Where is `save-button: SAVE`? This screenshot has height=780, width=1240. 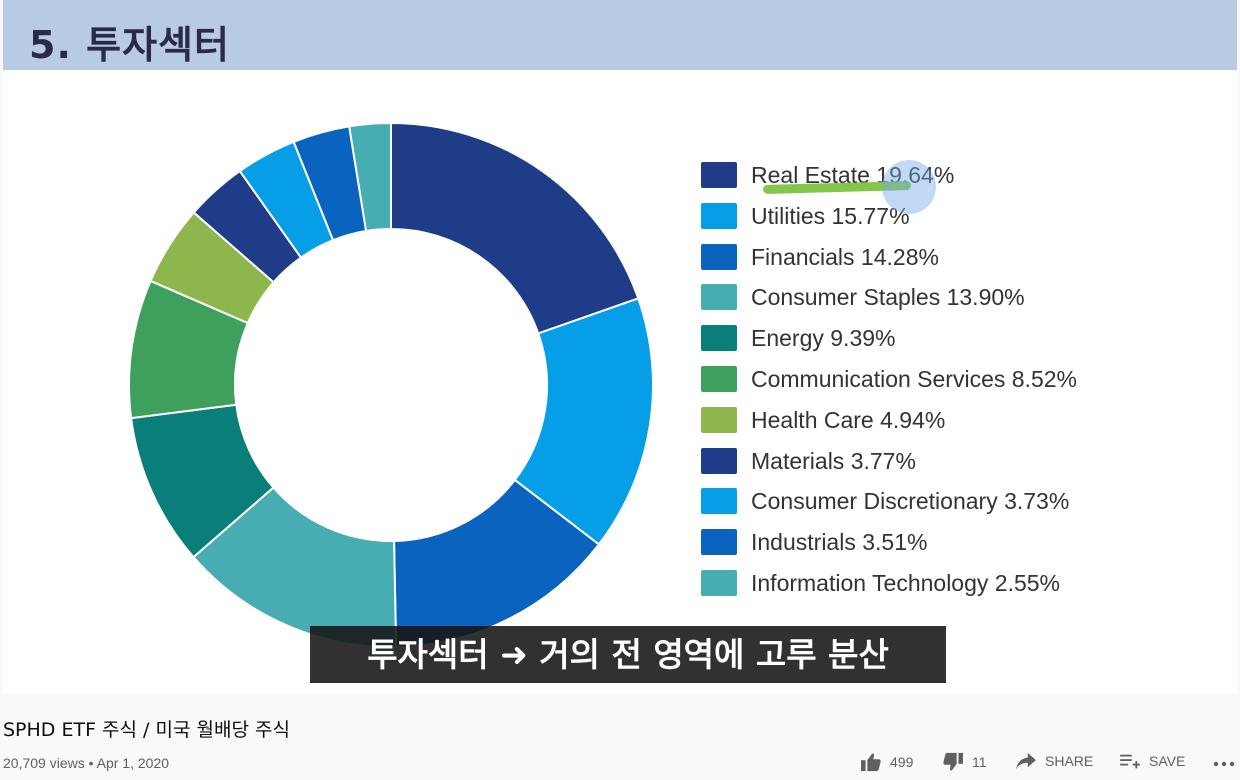 save-button: SAVE is located at coordinates (1152, 761).